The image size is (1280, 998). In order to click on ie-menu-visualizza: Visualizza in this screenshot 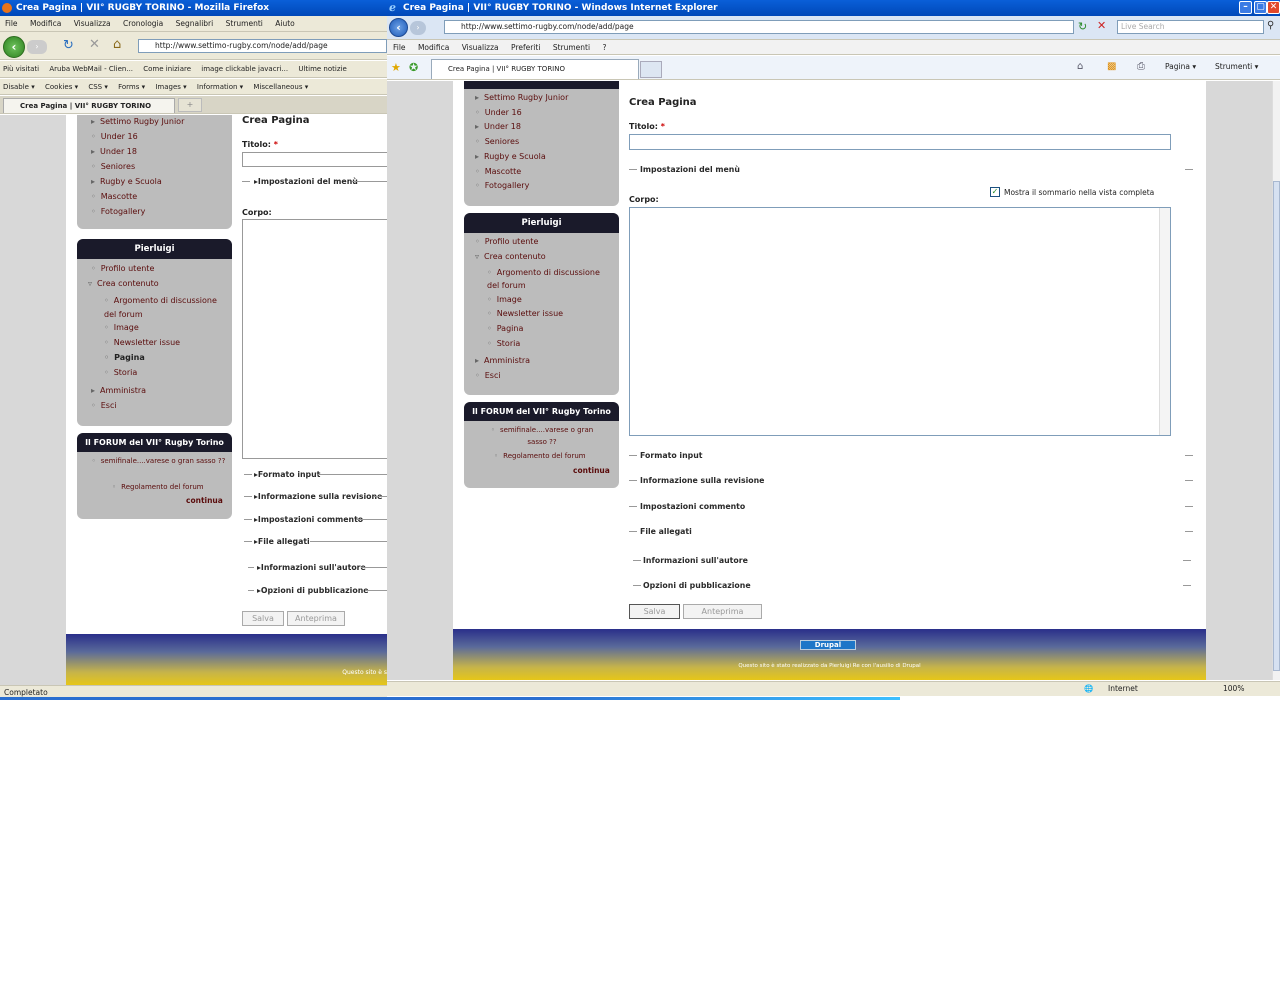, I will do `click(480, 47)`.